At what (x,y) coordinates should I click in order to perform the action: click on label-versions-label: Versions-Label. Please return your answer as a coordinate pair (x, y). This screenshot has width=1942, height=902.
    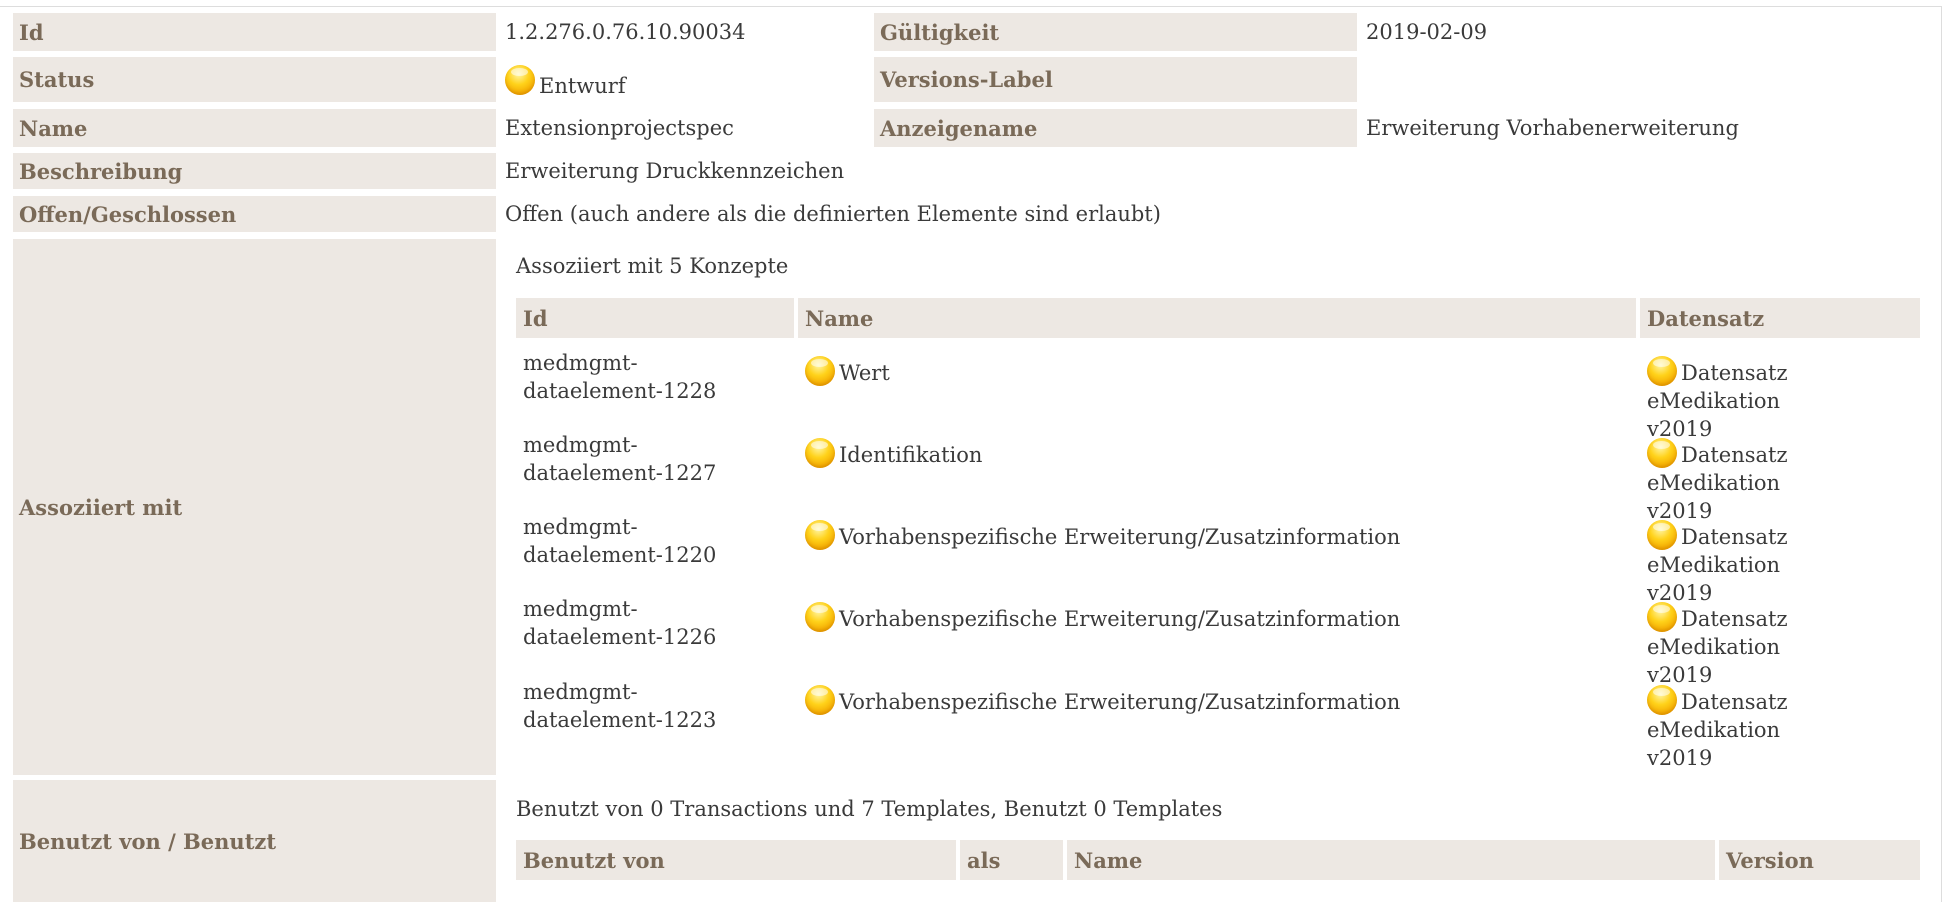
    Looking at the image, I should click on (1115, 79).